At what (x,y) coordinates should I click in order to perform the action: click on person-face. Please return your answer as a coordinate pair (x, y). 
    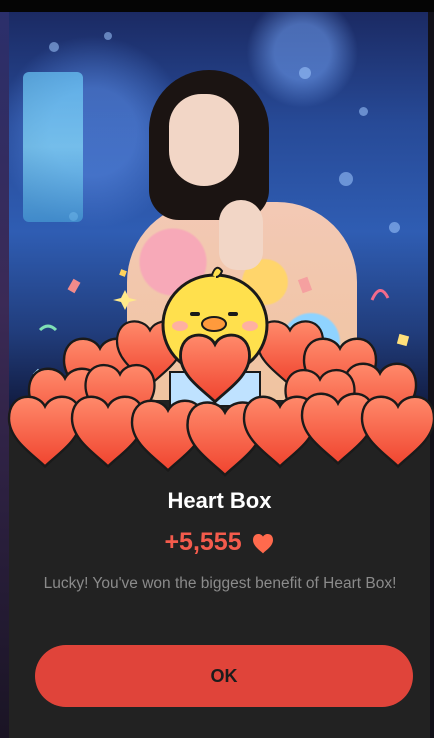
    Looking at the image, I should click on (204, 140).